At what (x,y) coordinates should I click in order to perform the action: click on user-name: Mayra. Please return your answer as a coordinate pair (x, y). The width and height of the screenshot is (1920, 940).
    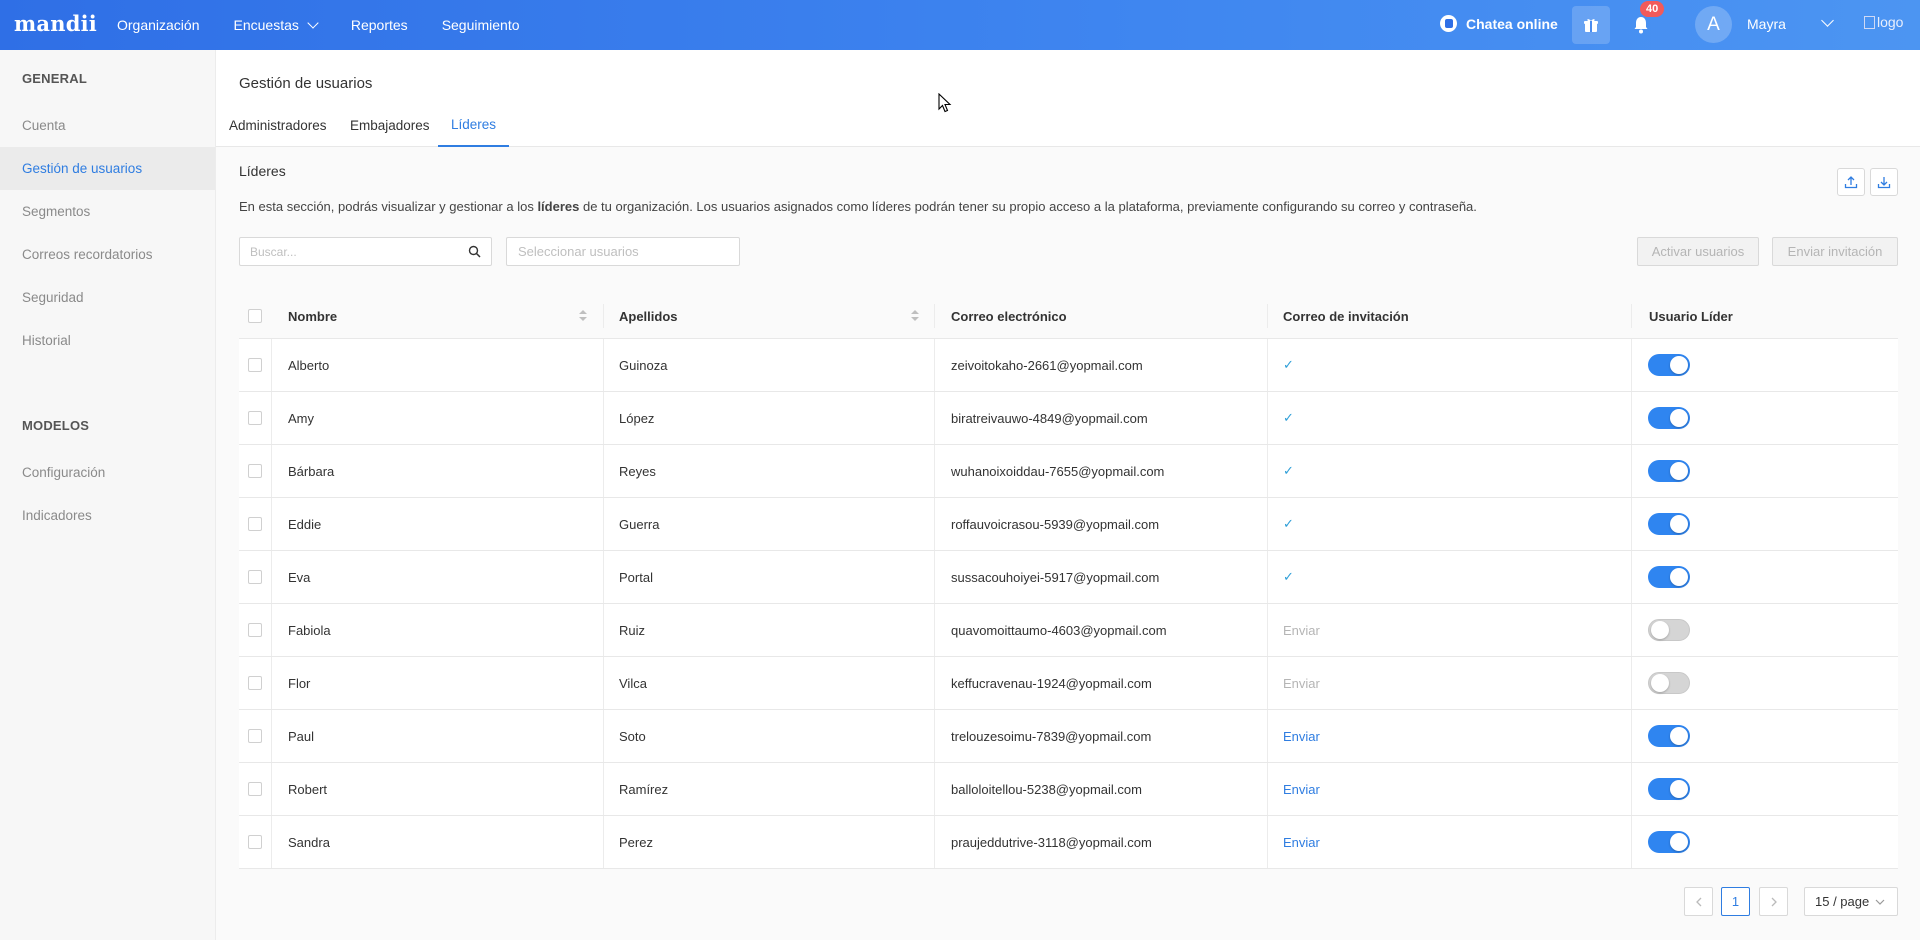
    Looking at the image, I should click on (1766, 24).